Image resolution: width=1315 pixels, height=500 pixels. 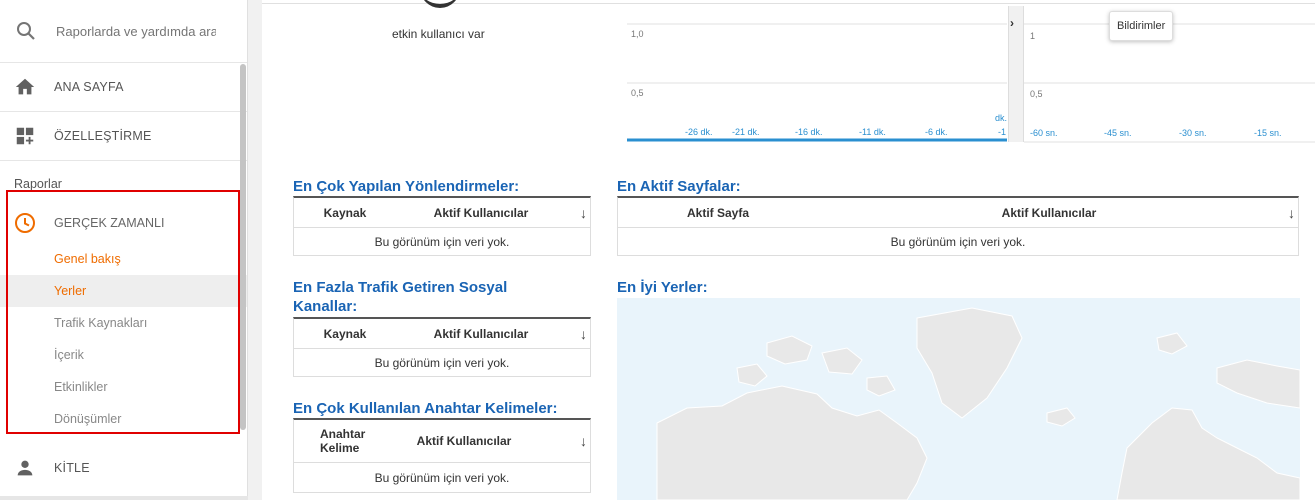 What do you see at coordinates (72, 467) in the screenshot?
I see `sidebar-item-label: KİTLE` at bounding box center [72, 467].